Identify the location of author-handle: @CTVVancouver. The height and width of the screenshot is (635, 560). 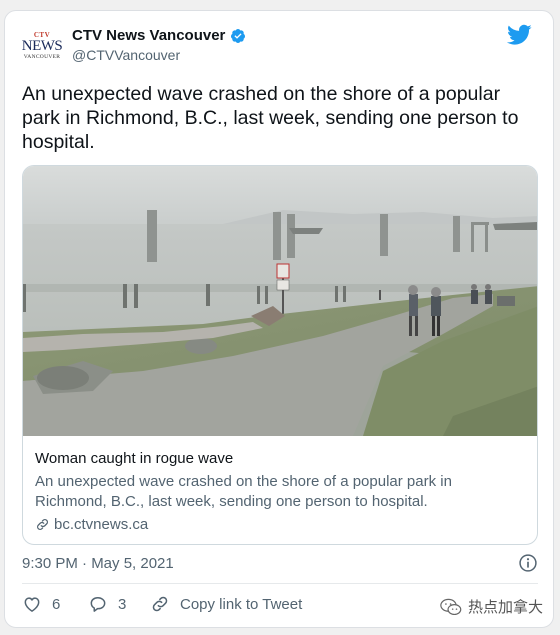
(126, 55).